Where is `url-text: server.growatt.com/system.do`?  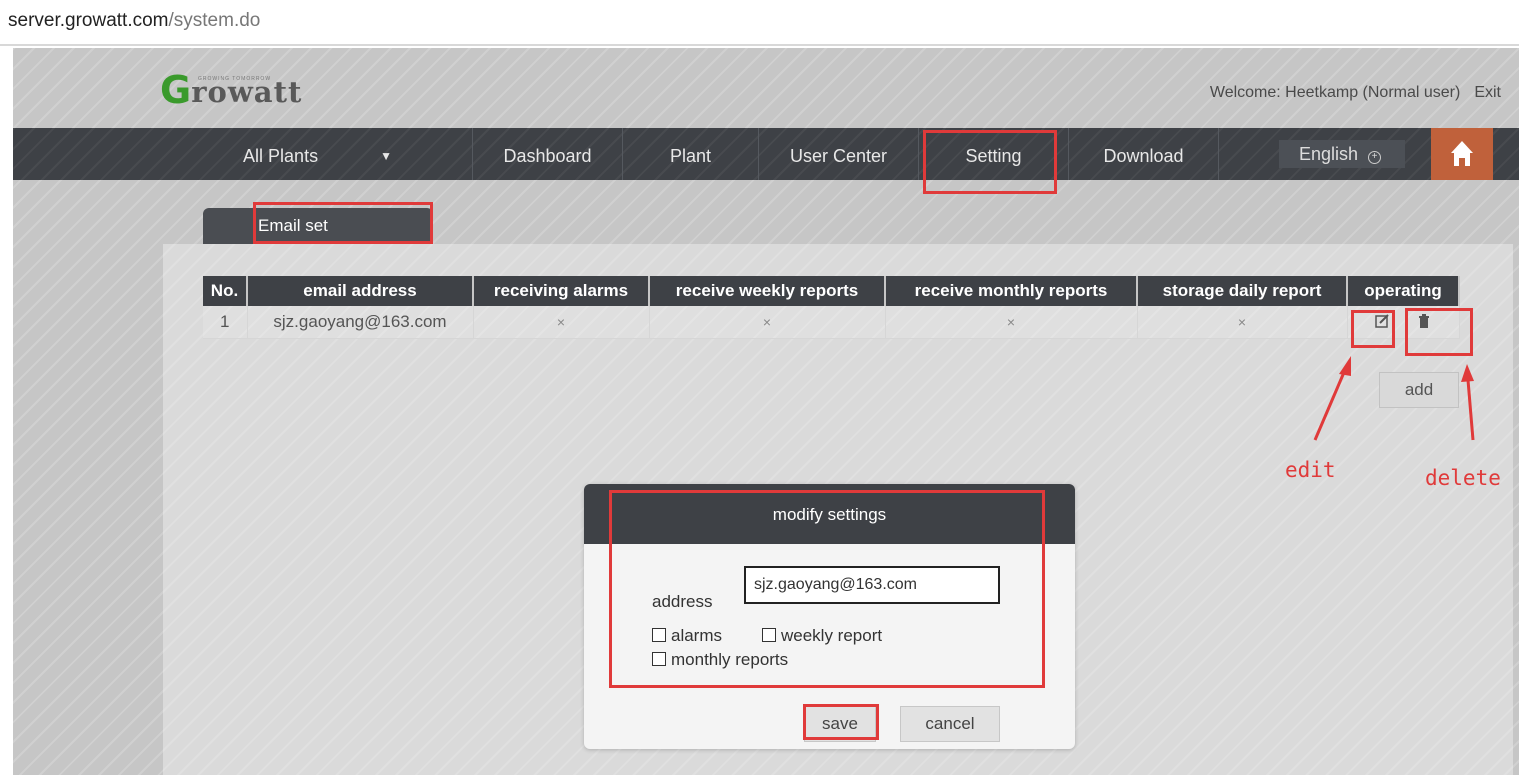 url-text: server.growatt.com/system.do is located at coordinates (134, 21).